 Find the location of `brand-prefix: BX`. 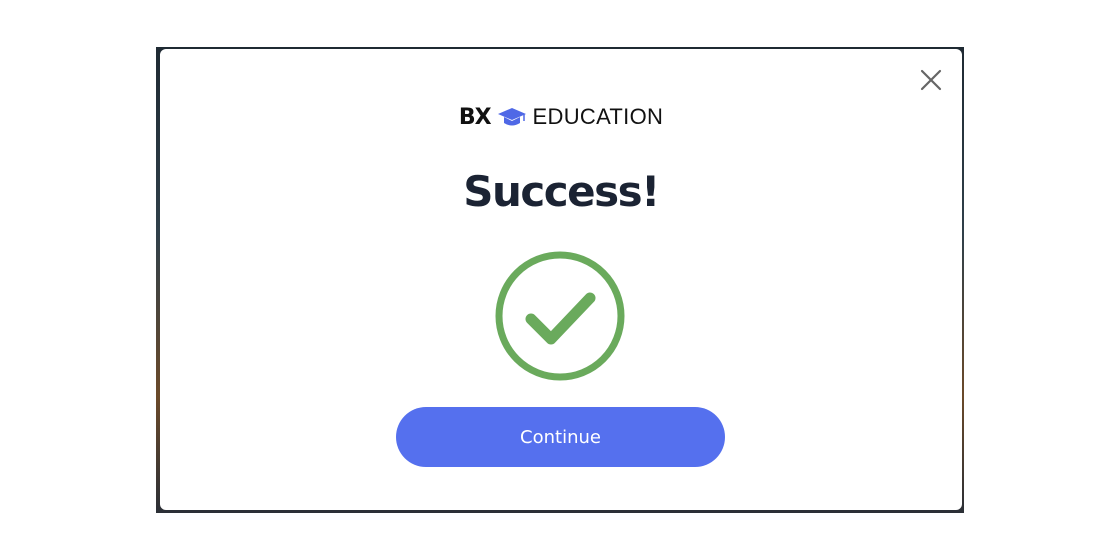

brand-prefix: BX is located at coordinates (475, 117).